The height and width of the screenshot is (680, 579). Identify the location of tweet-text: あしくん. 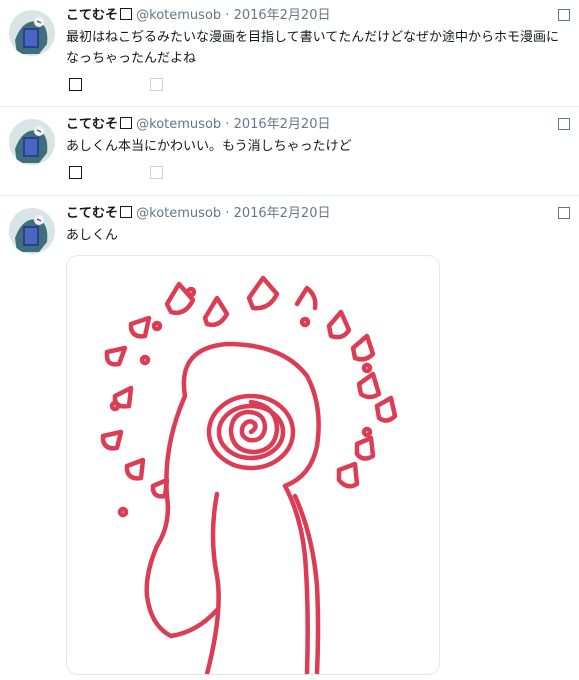
(92, 235).